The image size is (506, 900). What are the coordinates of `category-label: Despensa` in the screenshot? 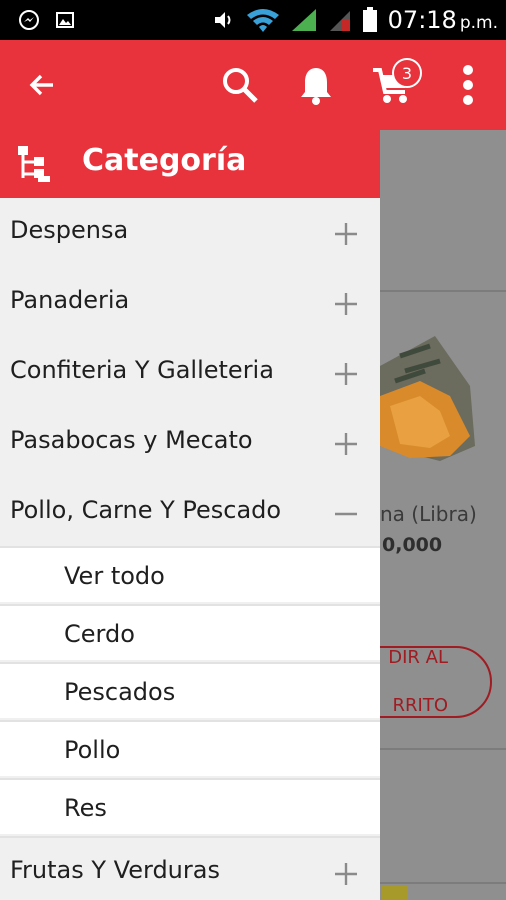 It's located at (69, 230).